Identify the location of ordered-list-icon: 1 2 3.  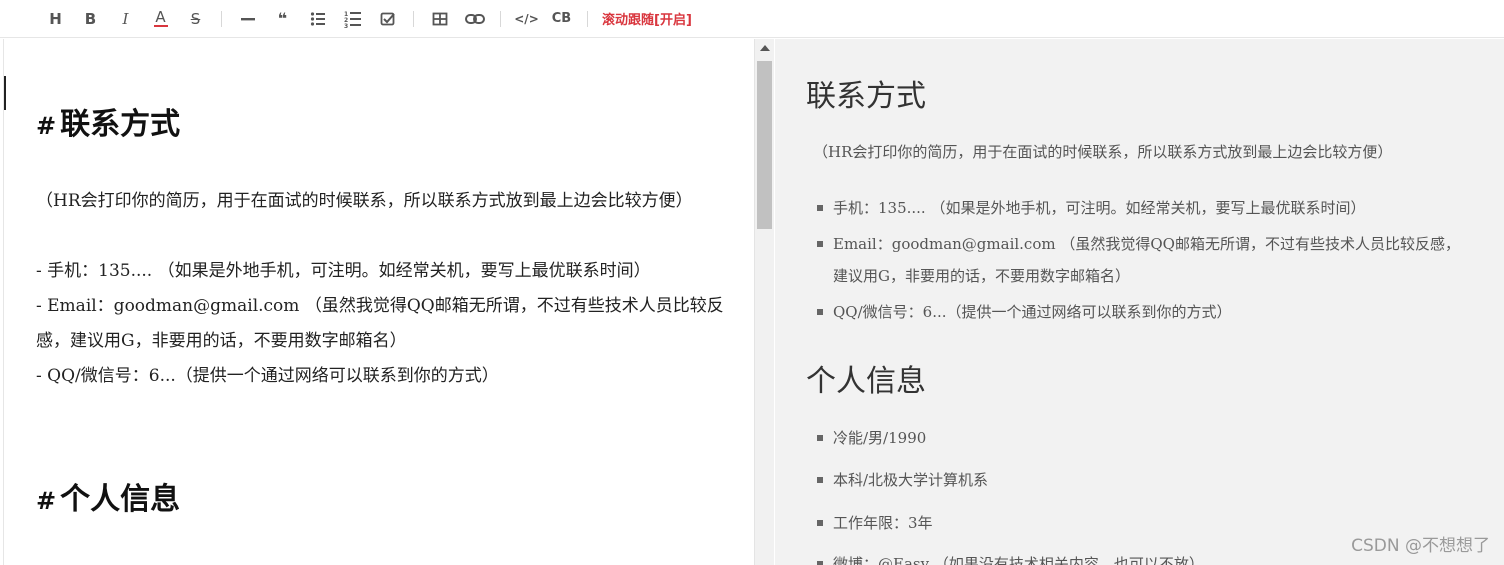
(352, 19).